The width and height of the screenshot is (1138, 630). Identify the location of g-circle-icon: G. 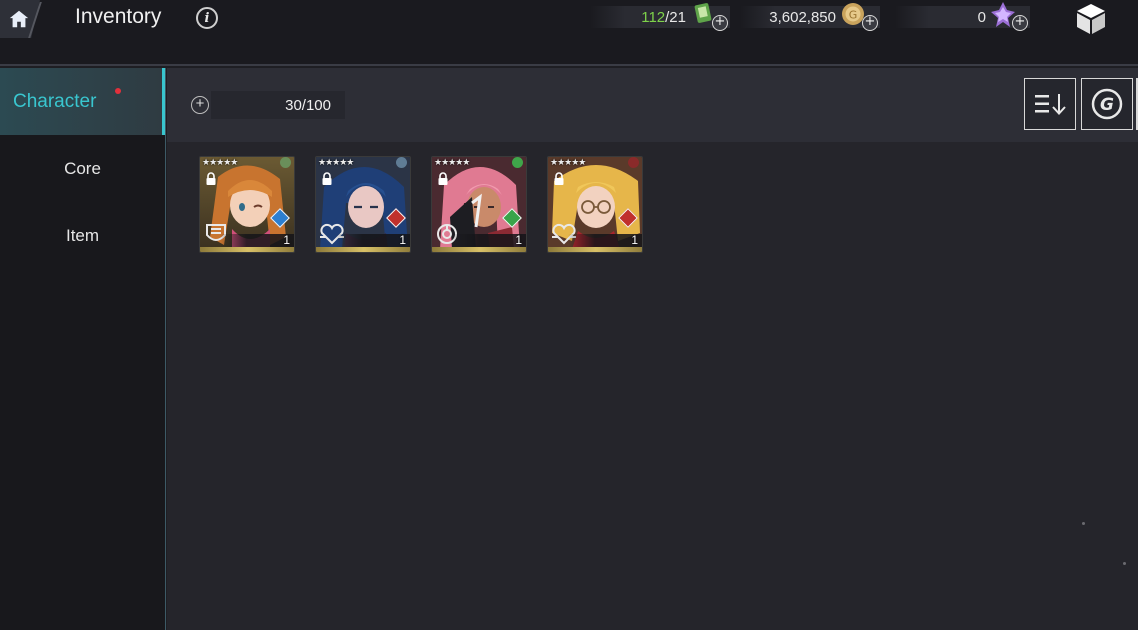
(1107, 104).